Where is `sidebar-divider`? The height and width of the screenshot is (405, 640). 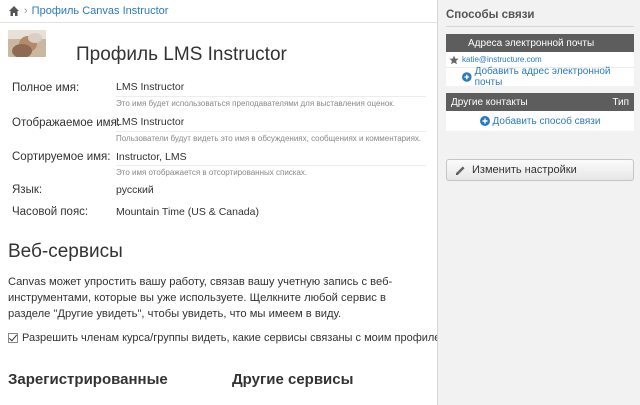
sidebar-divider is located at coordinates (540, 26).